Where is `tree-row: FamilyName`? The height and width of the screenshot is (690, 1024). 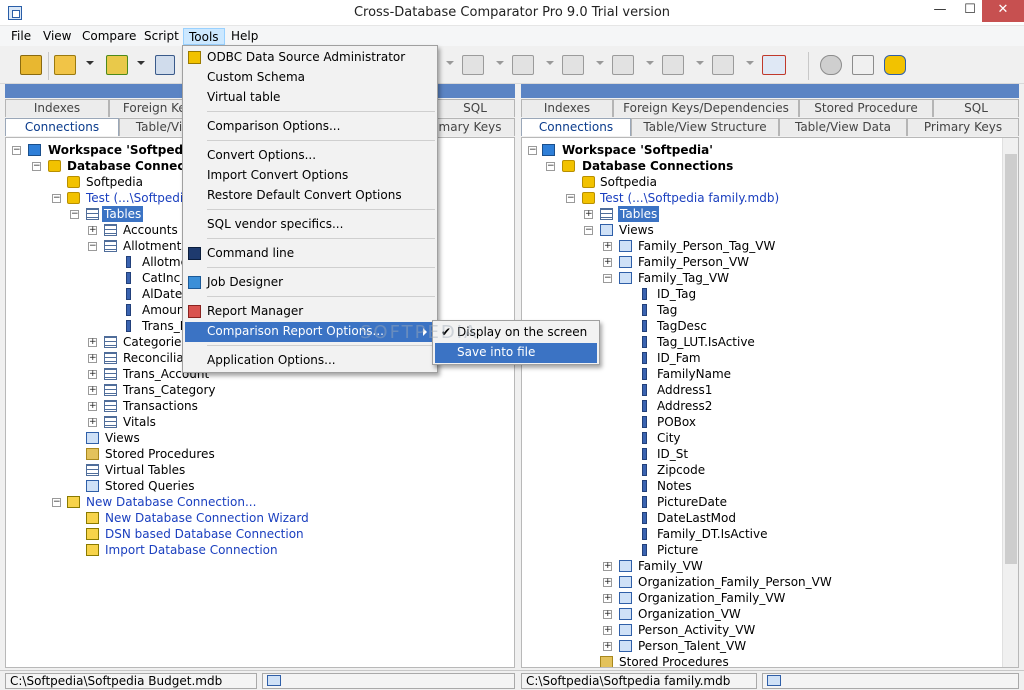
tree-row: FamilyName is located at coordinates (762, 374).